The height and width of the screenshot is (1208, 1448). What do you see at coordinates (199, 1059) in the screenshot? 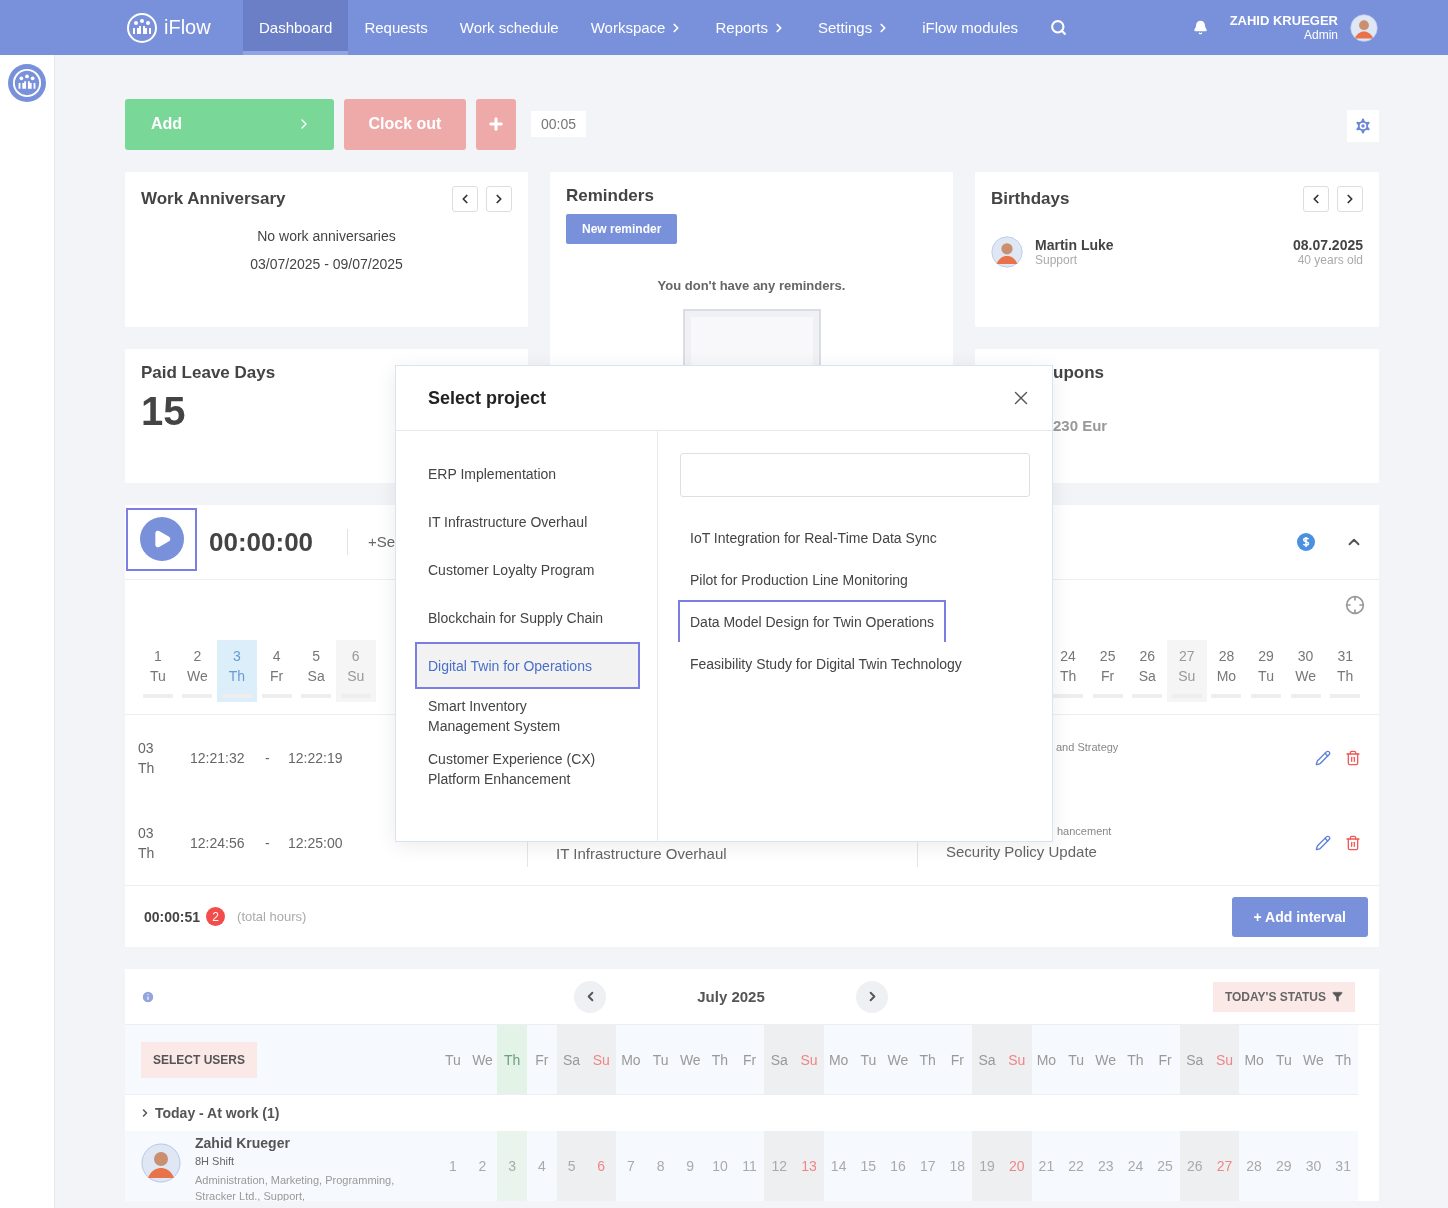
I see `select-users-button: SELECT USERS` at bounding box center [199, 1059].